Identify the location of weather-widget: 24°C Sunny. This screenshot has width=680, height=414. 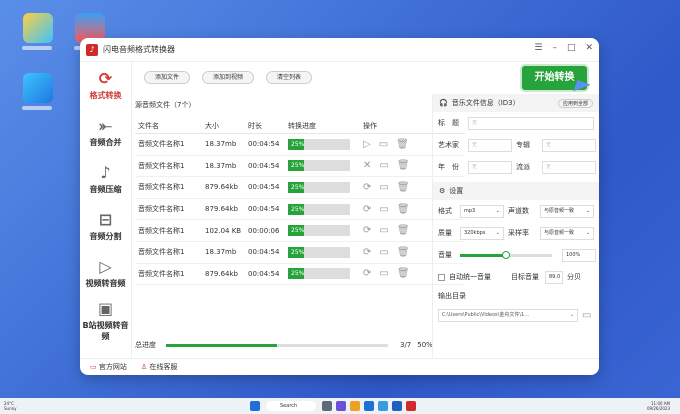
(10, 406).